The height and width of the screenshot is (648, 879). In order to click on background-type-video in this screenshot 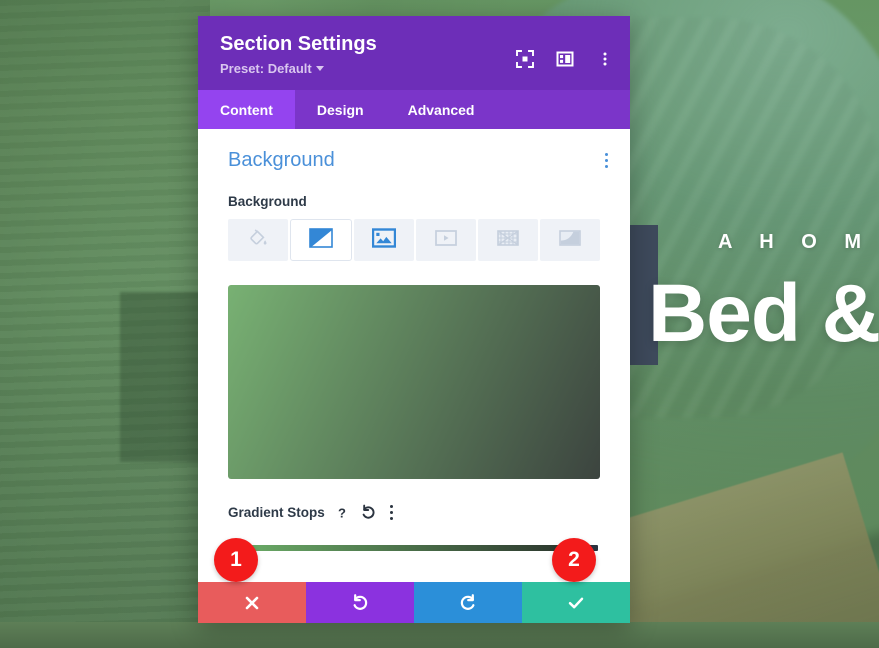, I will do `click(446, 240)`.